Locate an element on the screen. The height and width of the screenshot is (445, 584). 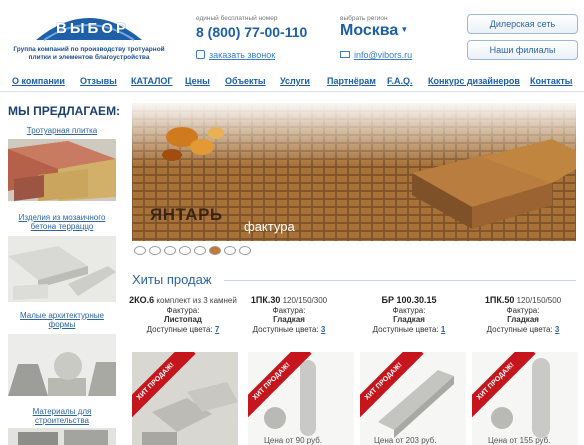
nav-contacts: Контакты is located at coordinates (551, 81).